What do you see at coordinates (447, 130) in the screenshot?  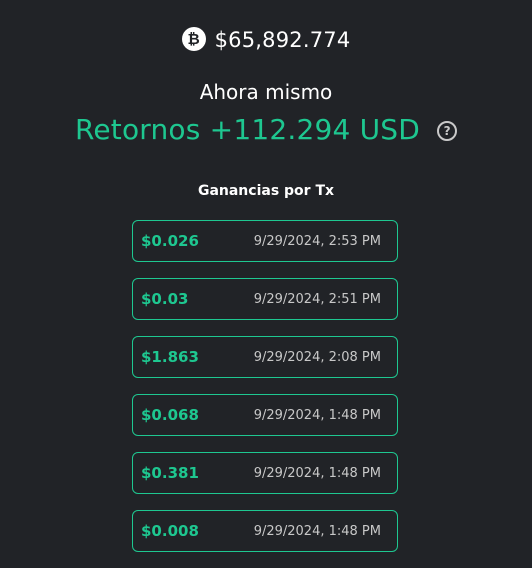 I see `question-circle-icon: ?` at bounding box center [447, 130].